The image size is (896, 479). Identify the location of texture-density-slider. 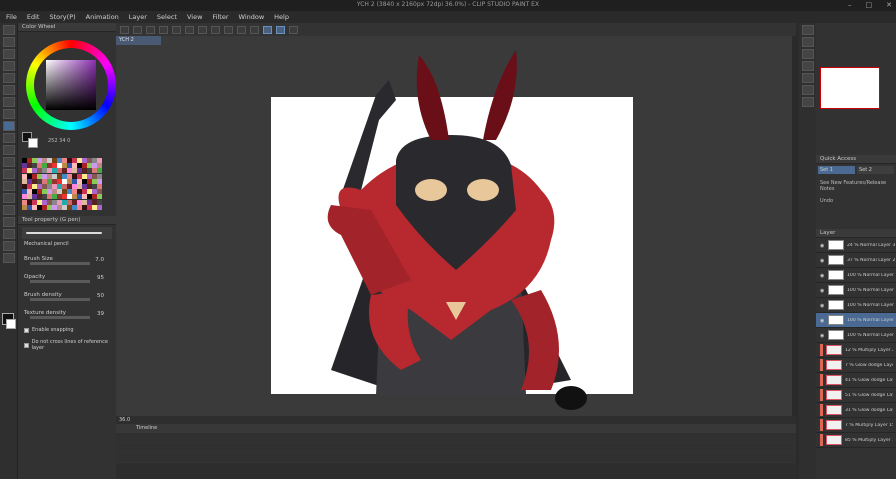
(60, 317).